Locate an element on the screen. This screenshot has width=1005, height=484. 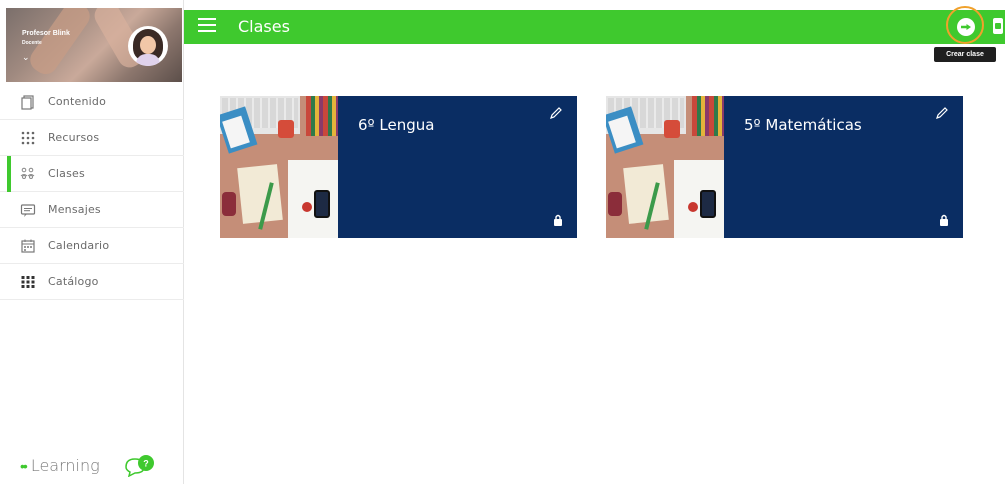
sidebar-item-catalogo: Catálogo is located at coordinates (92, 282).